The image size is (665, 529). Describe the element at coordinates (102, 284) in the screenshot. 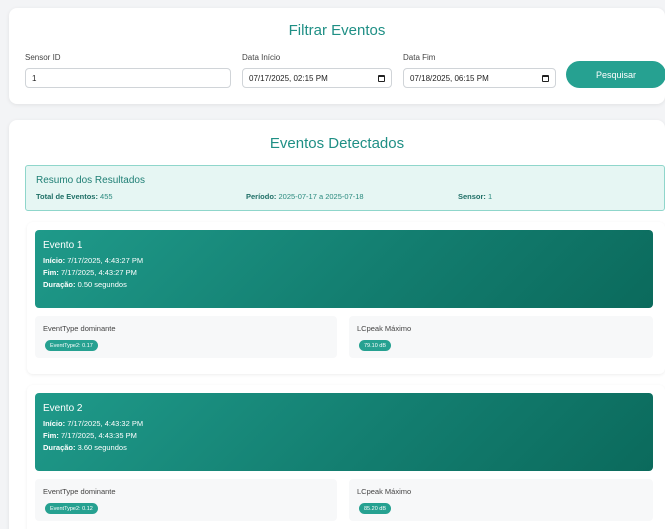

I see `event-duration-value: 0.50 segundos` at that location.